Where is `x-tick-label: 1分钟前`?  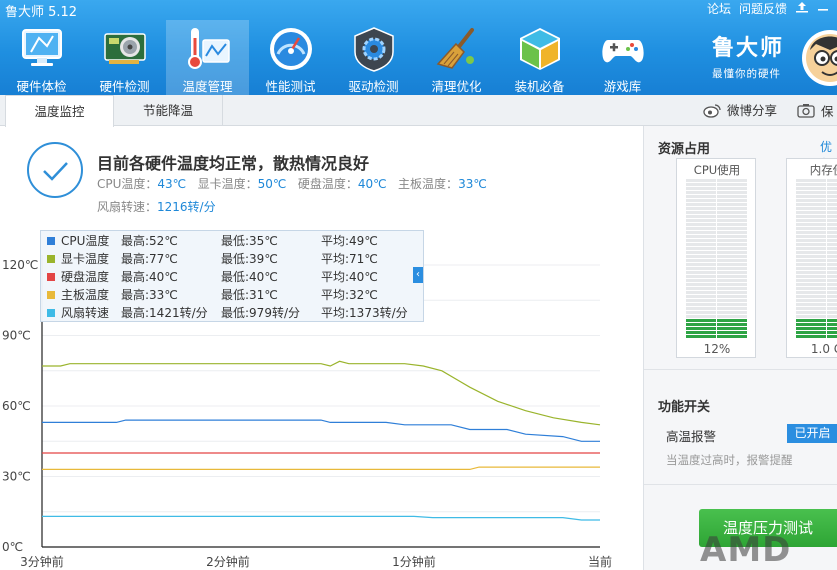
x-tick-label: 1分钟前 is located at coordinates (414, 561).